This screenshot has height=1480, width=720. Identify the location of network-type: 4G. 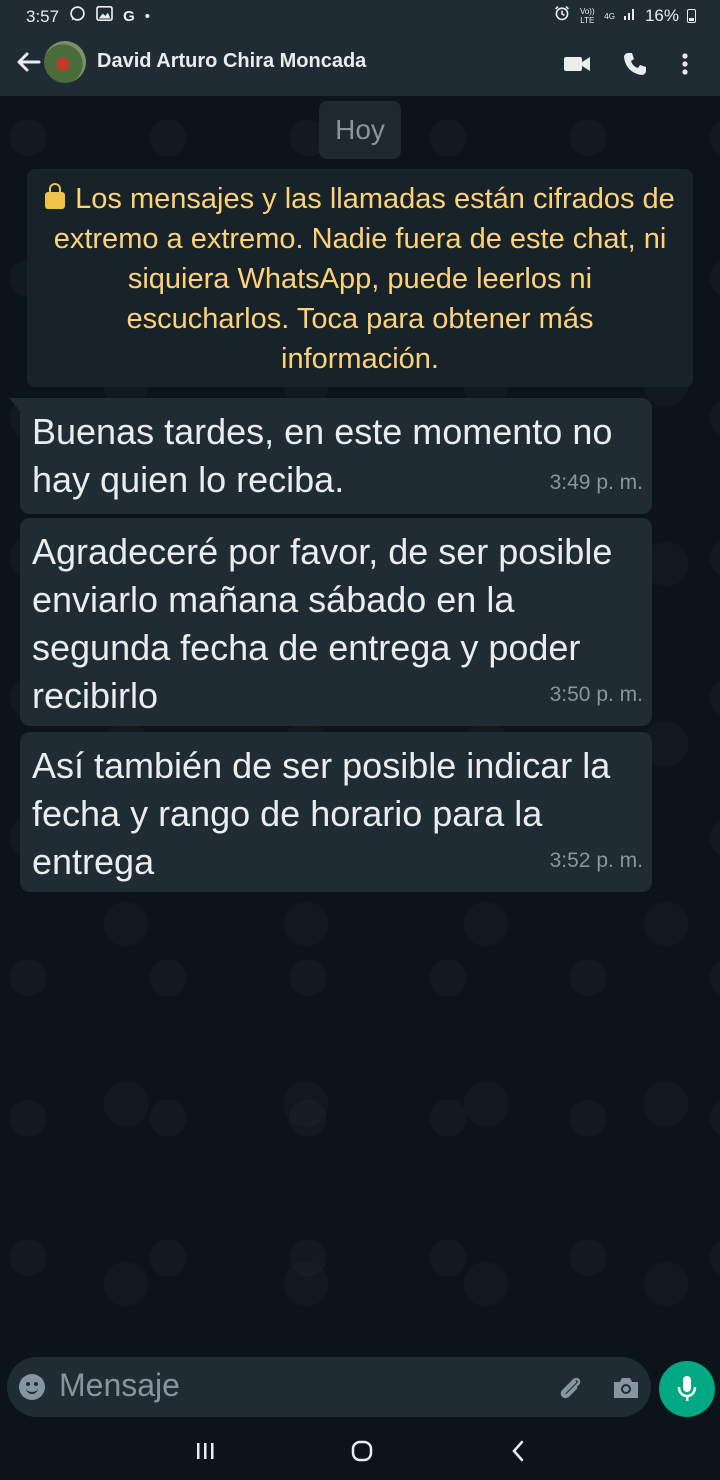
(609, 16).